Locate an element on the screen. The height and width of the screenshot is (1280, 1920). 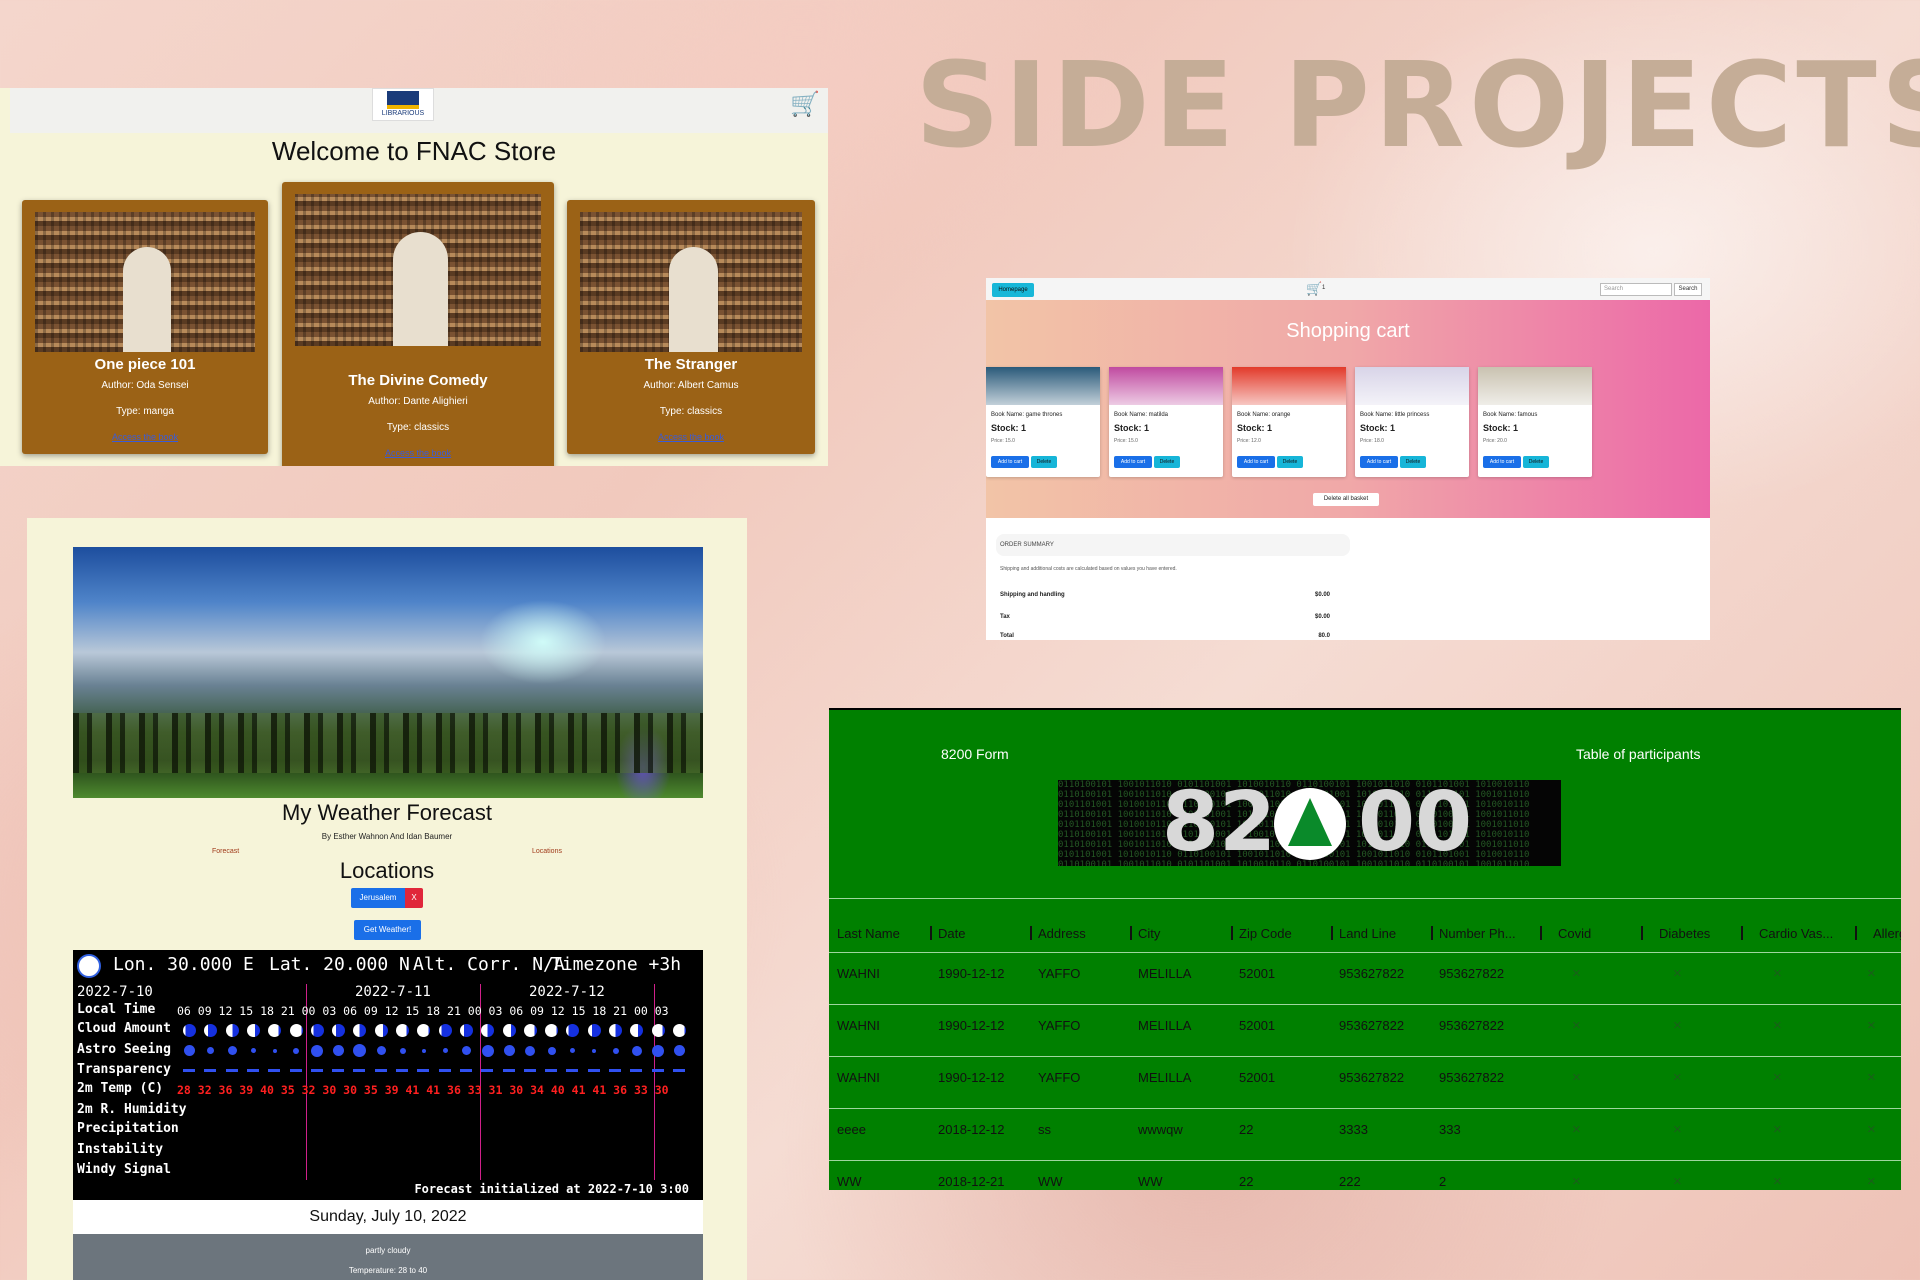
column-header: Covid is located at coordinates (1574, 933).